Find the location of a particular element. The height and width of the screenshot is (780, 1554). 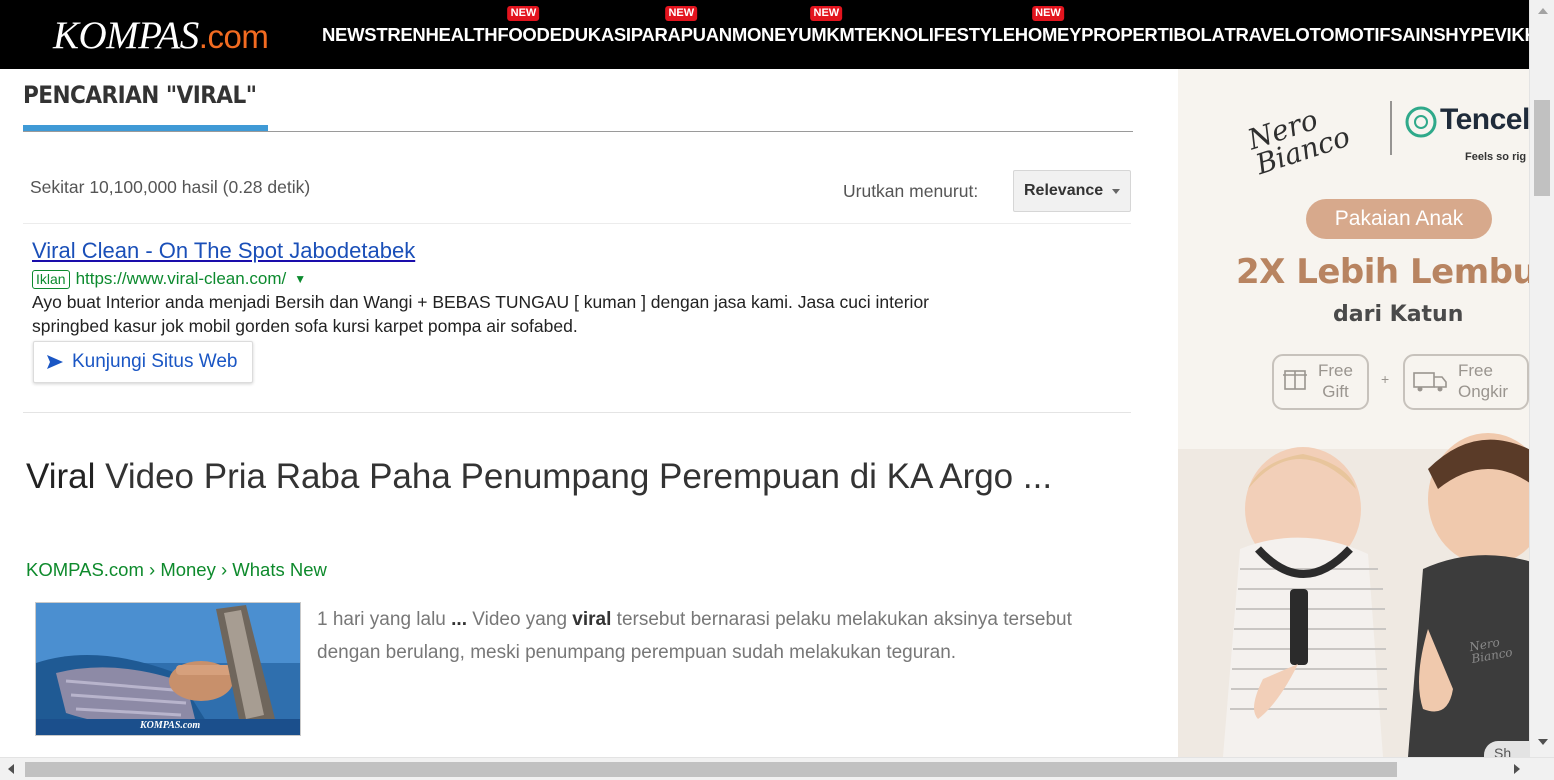

thumbnail-logo: KOMPAS.com is located at coordinates (170, 725).